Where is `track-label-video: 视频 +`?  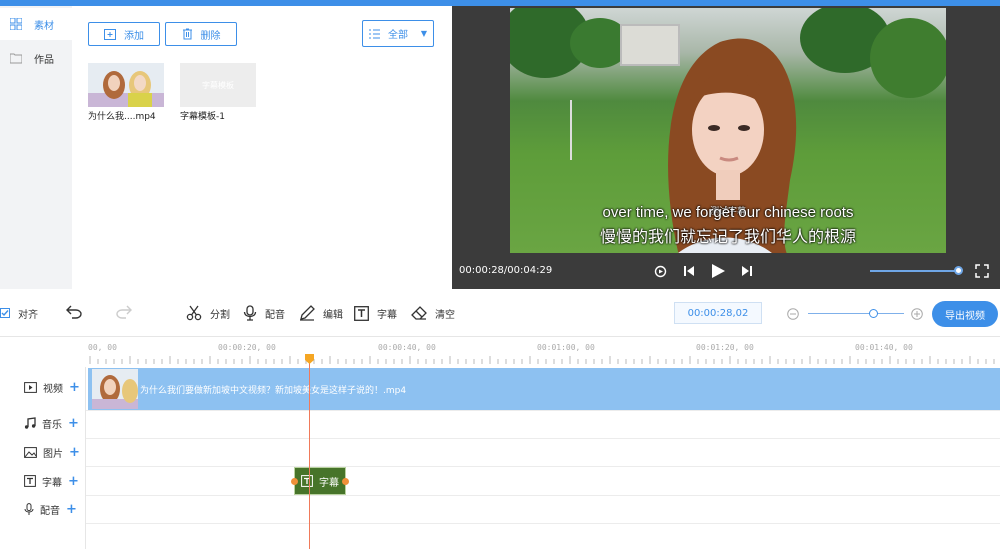 track-label-video: 视频 + is located at coordinates (43, 387).